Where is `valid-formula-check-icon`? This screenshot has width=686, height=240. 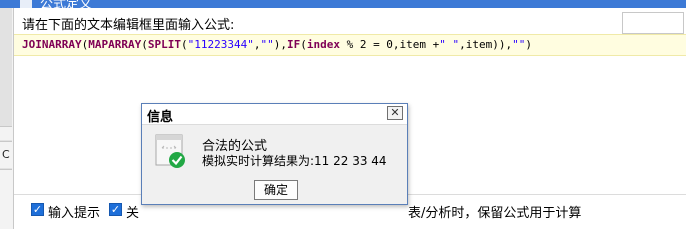
valid-formula-check-icon is located at coordinates (170, 151).